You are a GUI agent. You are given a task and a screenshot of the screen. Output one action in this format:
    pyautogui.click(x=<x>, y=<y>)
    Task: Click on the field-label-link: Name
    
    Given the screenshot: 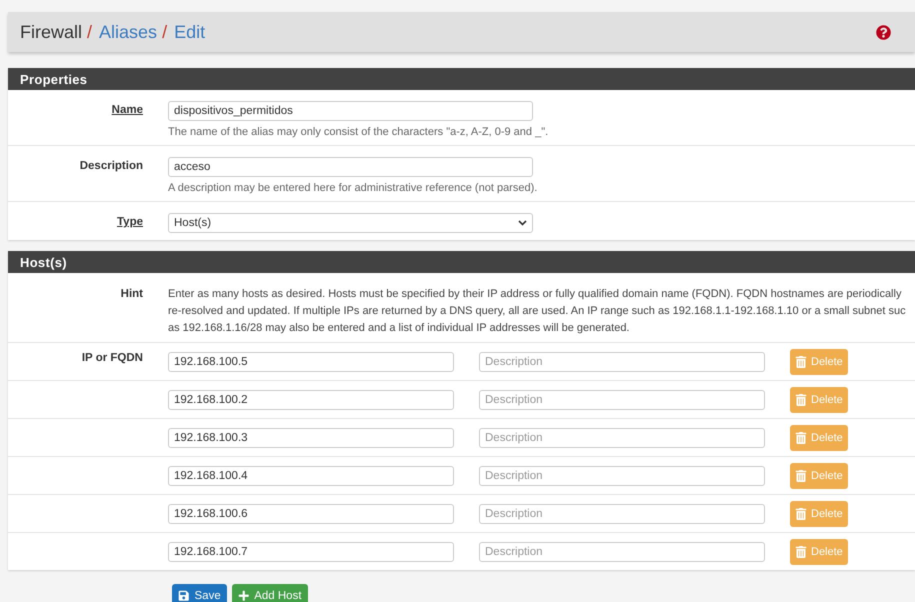 What is the action you would take?
    pyautogui.click(x=136, y=119)
    